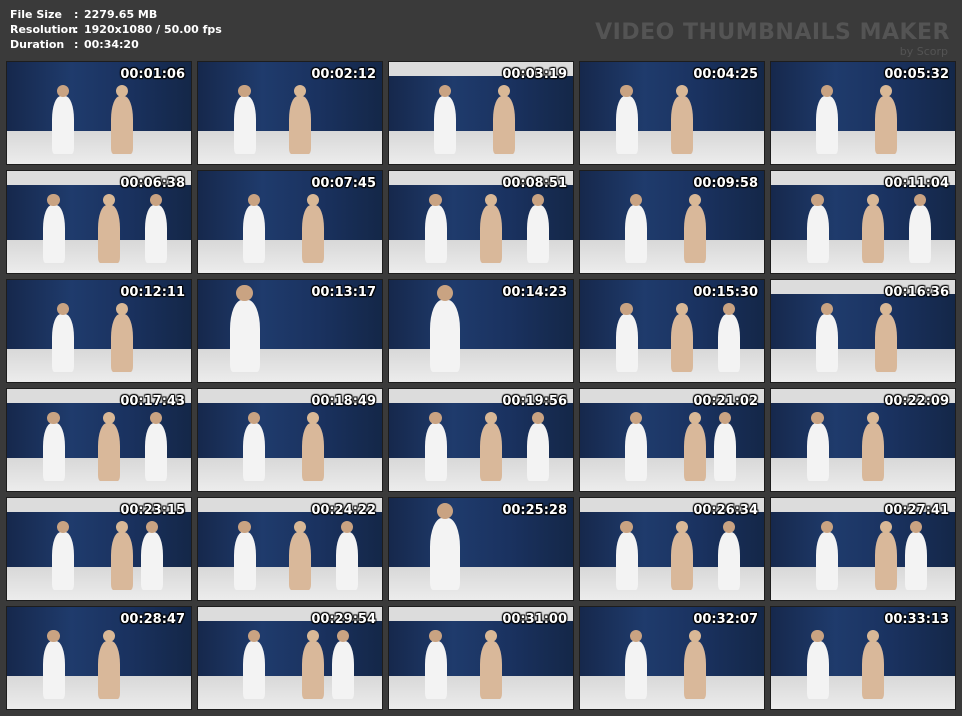 The width and height of the screenshot is (962, 716). What do you see at coordinates (43, 29) in the screenshot?
I see `resolution-label: Resolution` at bounding box center [43, 29].